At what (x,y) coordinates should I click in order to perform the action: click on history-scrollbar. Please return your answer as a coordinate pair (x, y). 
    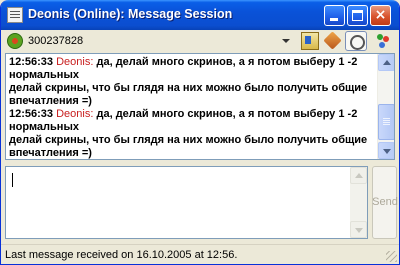
    Looking at the image, I should click on (385, 106).